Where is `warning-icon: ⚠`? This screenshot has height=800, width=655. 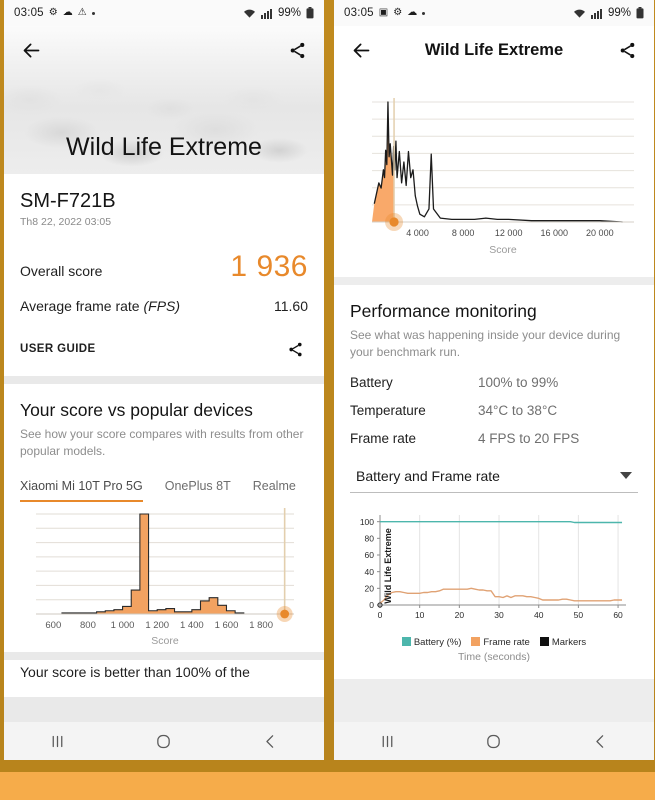 warning-icon: ⚠ is located at coordinates (82, 12).